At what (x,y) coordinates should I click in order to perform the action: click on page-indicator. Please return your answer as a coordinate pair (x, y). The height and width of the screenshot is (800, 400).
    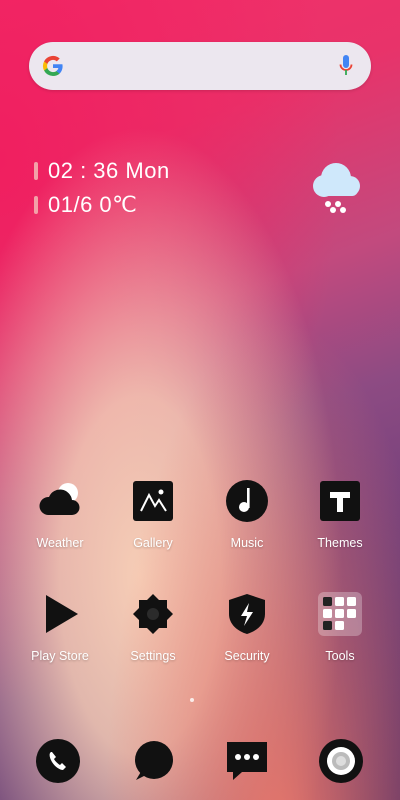
    Looking at the image, I should click on (192, 700).